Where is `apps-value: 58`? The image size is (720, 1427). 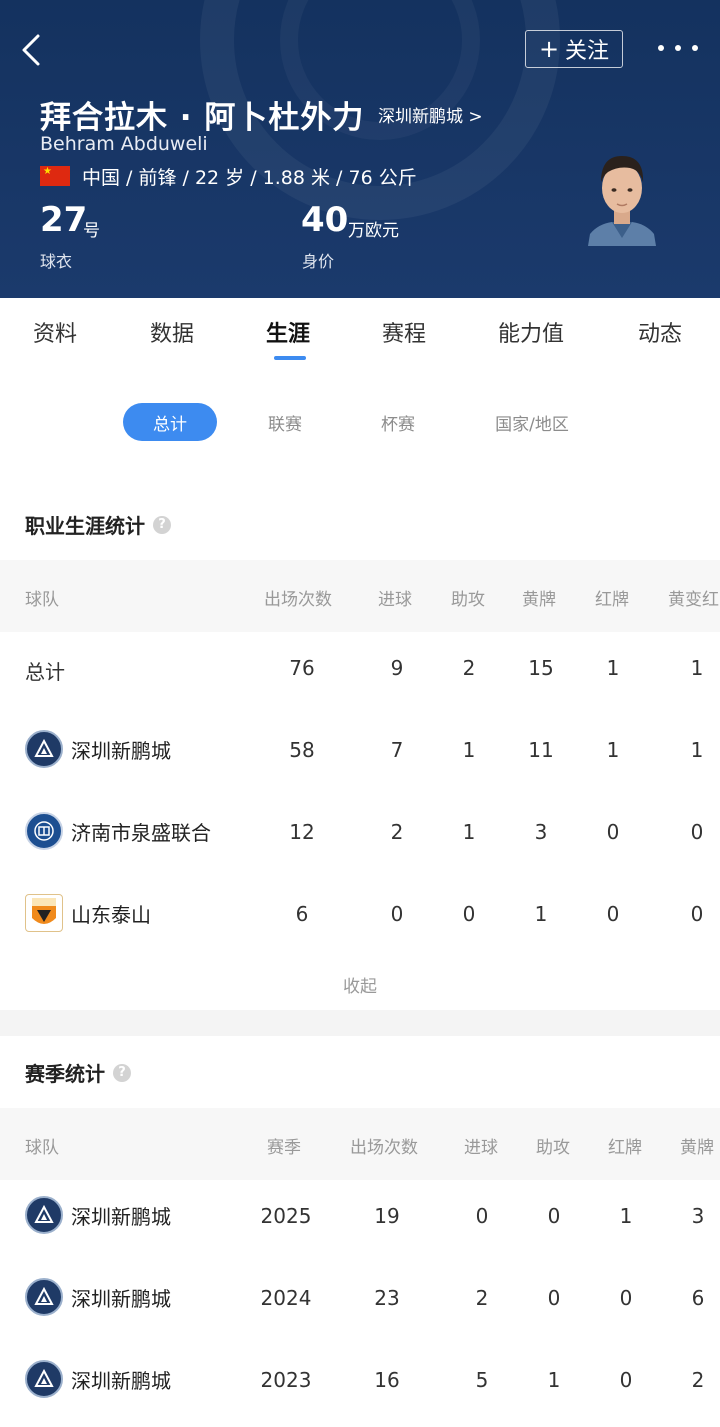 apps-value: 58 is located at coordinates (302, 750).